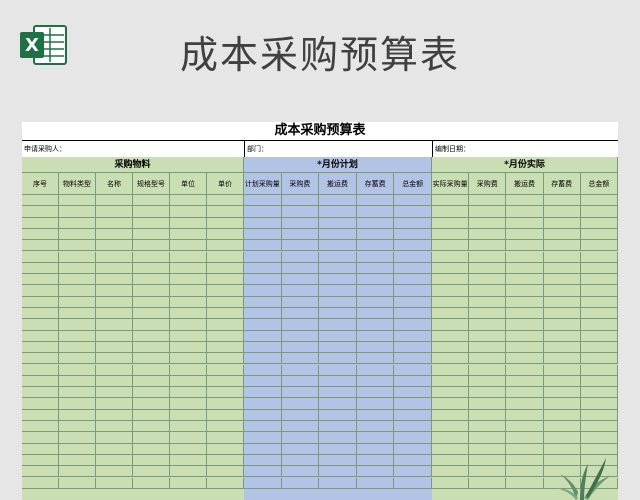  Describe the element at coordinates (133, 149) in the screenshot. I see `applicant-field: 申请采购人：` at that location.